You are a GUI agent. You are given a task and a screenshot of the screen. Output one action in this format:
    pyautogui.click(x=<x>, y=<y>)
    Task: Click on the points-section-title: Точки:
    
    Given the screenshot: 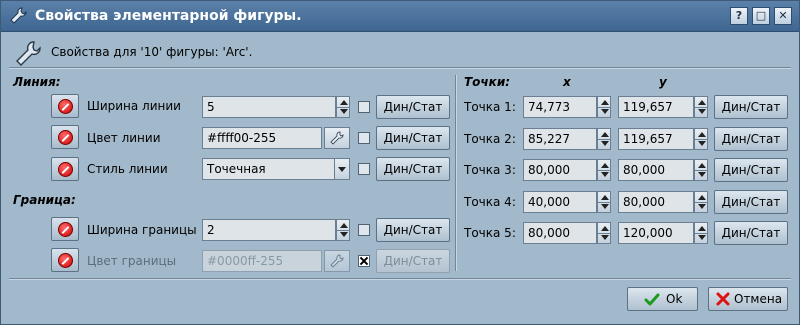 What is the action you would take?
    pyautogui.click(x=487, y=82)
    